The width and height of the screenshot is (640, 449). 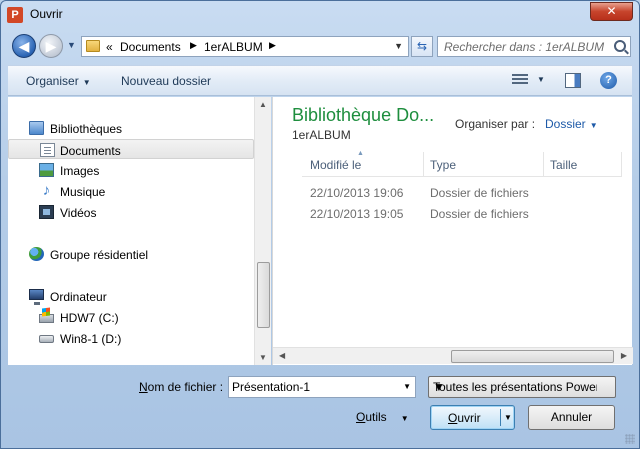 What do you see at coordinates (357, 193) in the screenshot?
I see `cell-modified: 22/10/2013 19:06` at bounding box center [357, 193].